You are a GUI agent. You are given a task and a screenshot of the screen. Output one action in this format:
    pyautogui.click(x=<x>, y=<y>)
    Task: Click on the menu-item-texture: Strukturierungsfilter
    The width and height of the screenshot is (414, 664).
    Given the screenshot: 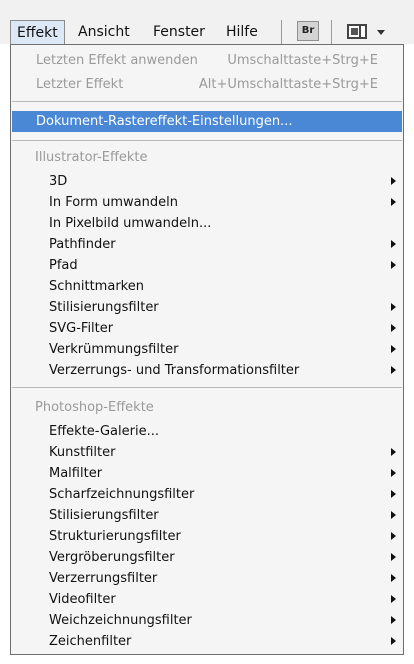 What is the action you would take?
    pyautogui.click(x=207, y=536)
    